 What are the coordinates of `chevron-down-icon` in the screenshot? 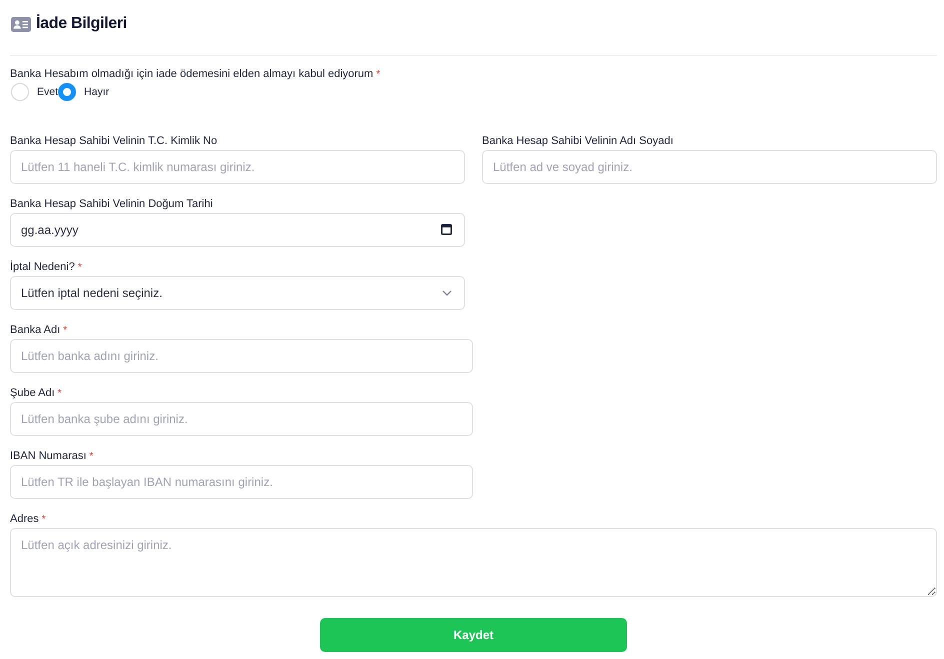 It's located at (447, 293).